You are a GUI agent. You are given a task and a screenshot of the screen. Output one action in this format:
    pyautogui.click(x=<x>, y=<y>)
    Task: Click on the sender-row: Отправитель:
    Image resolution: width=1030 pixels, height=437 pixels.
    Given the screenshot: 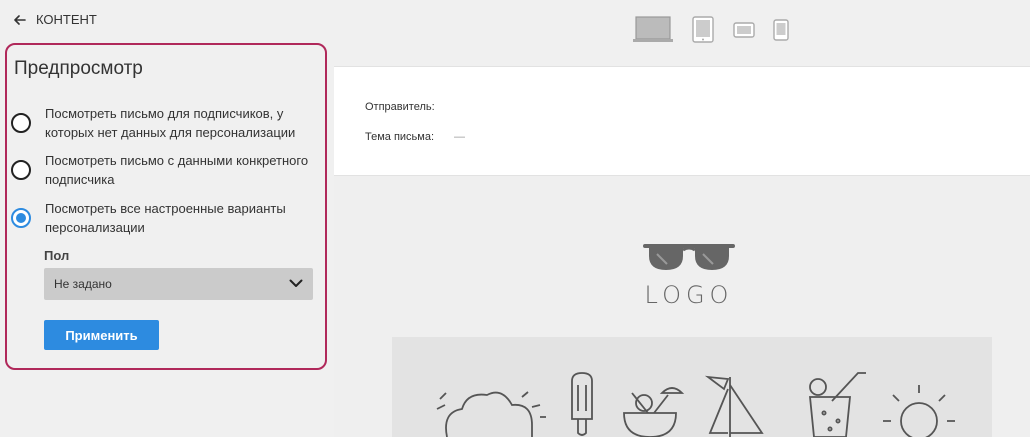 What is the action you would take?
    pyautogui.click(x=410, y=107)
    